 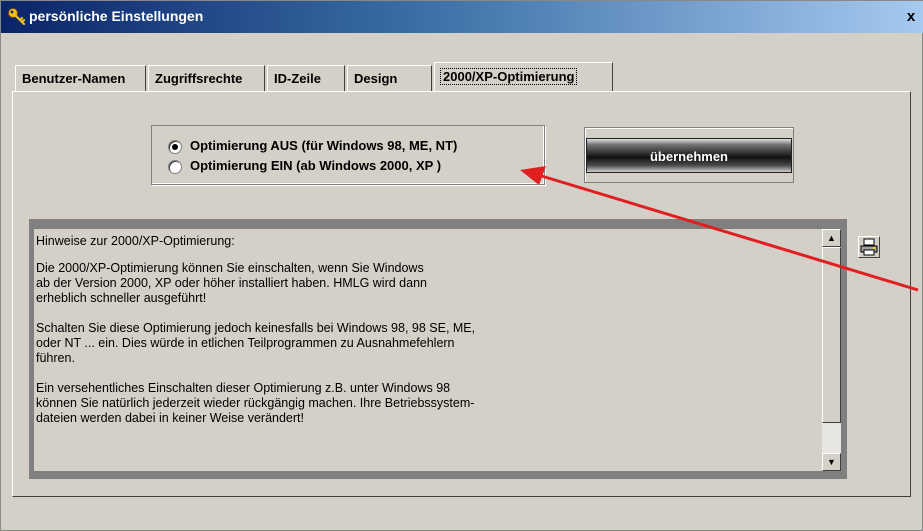 What do you see at coordinates (135, 241) in the screenshot?
I see `info-heading: Hinweise zur 2000/XP-Optimierung:` at bounding box center [135, 241].